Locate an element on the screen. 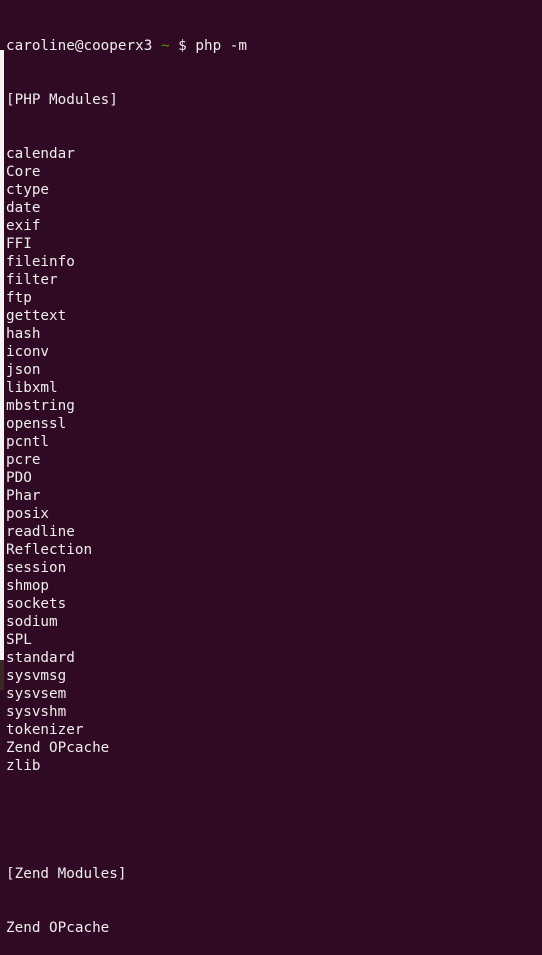 The width and height of the screenshot is (542, 955). module-item: exif is located at coordinates (23, 226).